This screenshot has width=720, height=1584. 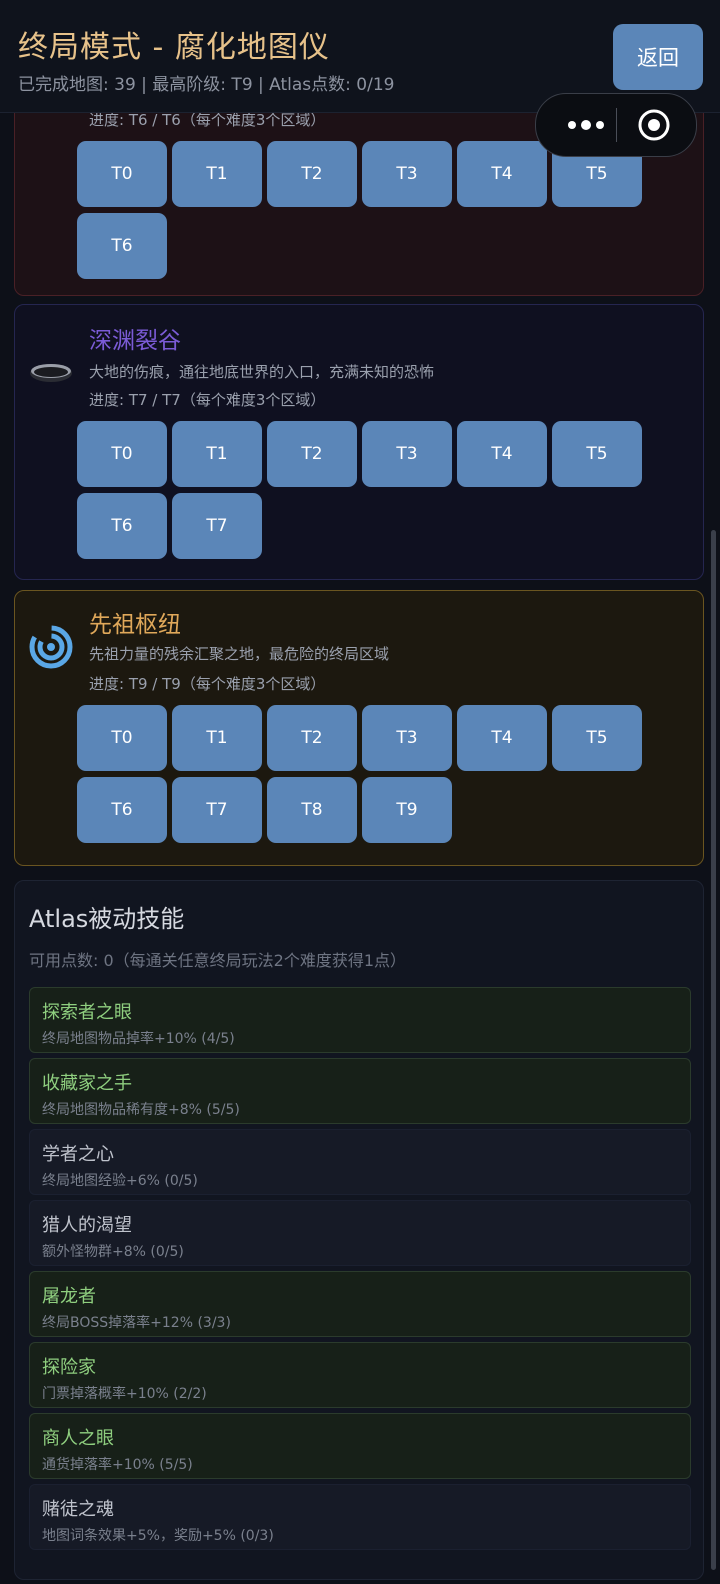 What do you see at coordinates (239, 654) in the screenshot?
I see `region-description: 先祖力量的残余汇聚之地，最危险的终局区域` at bounding box center [239, 654].